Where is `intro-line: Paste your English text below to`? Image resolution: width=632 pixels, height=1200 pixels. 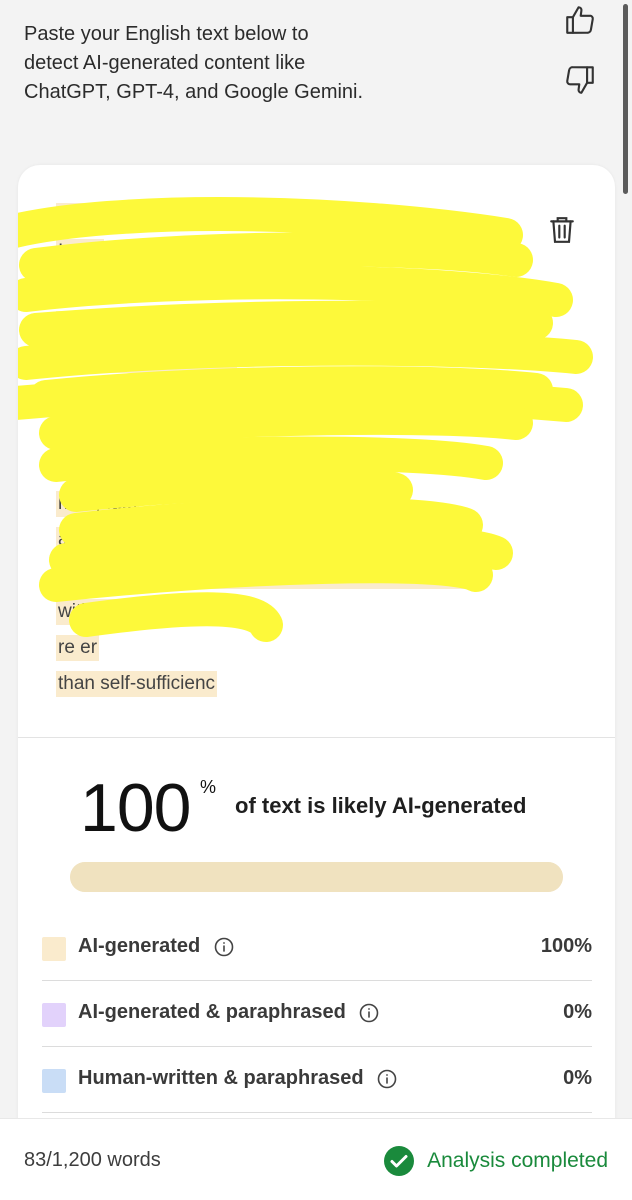 intro-line: Paste your English text below to is located at coordinates (166, 34).